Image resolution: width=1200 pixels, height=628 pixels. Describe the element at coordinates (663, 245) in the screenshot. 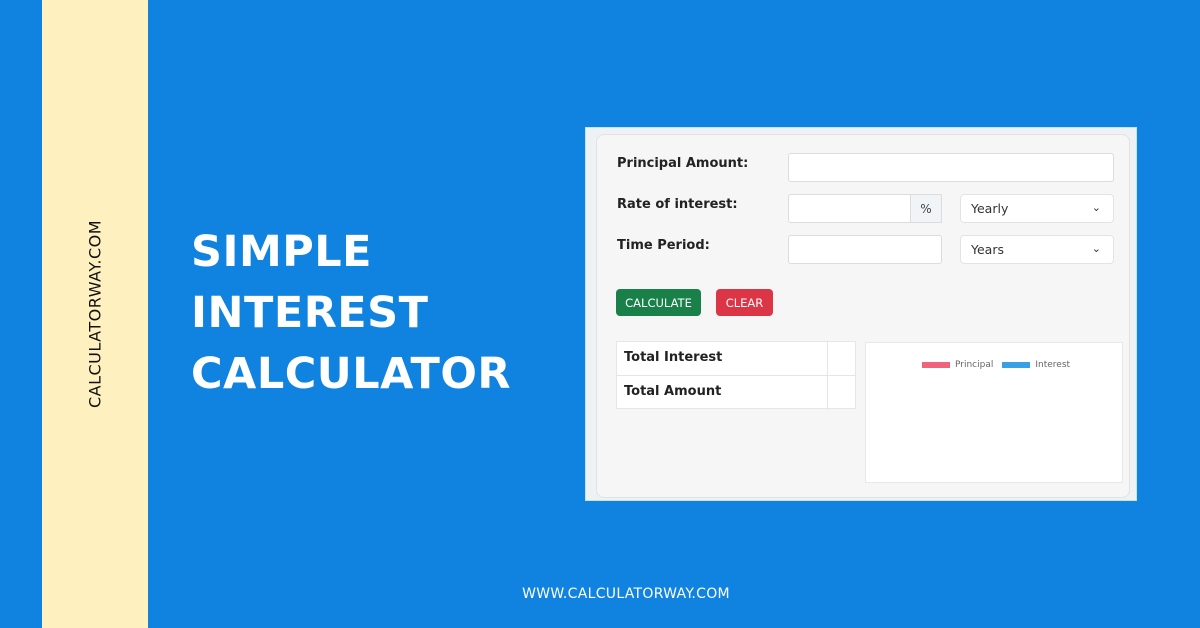

I see `time-label: Time Period:` at that location.